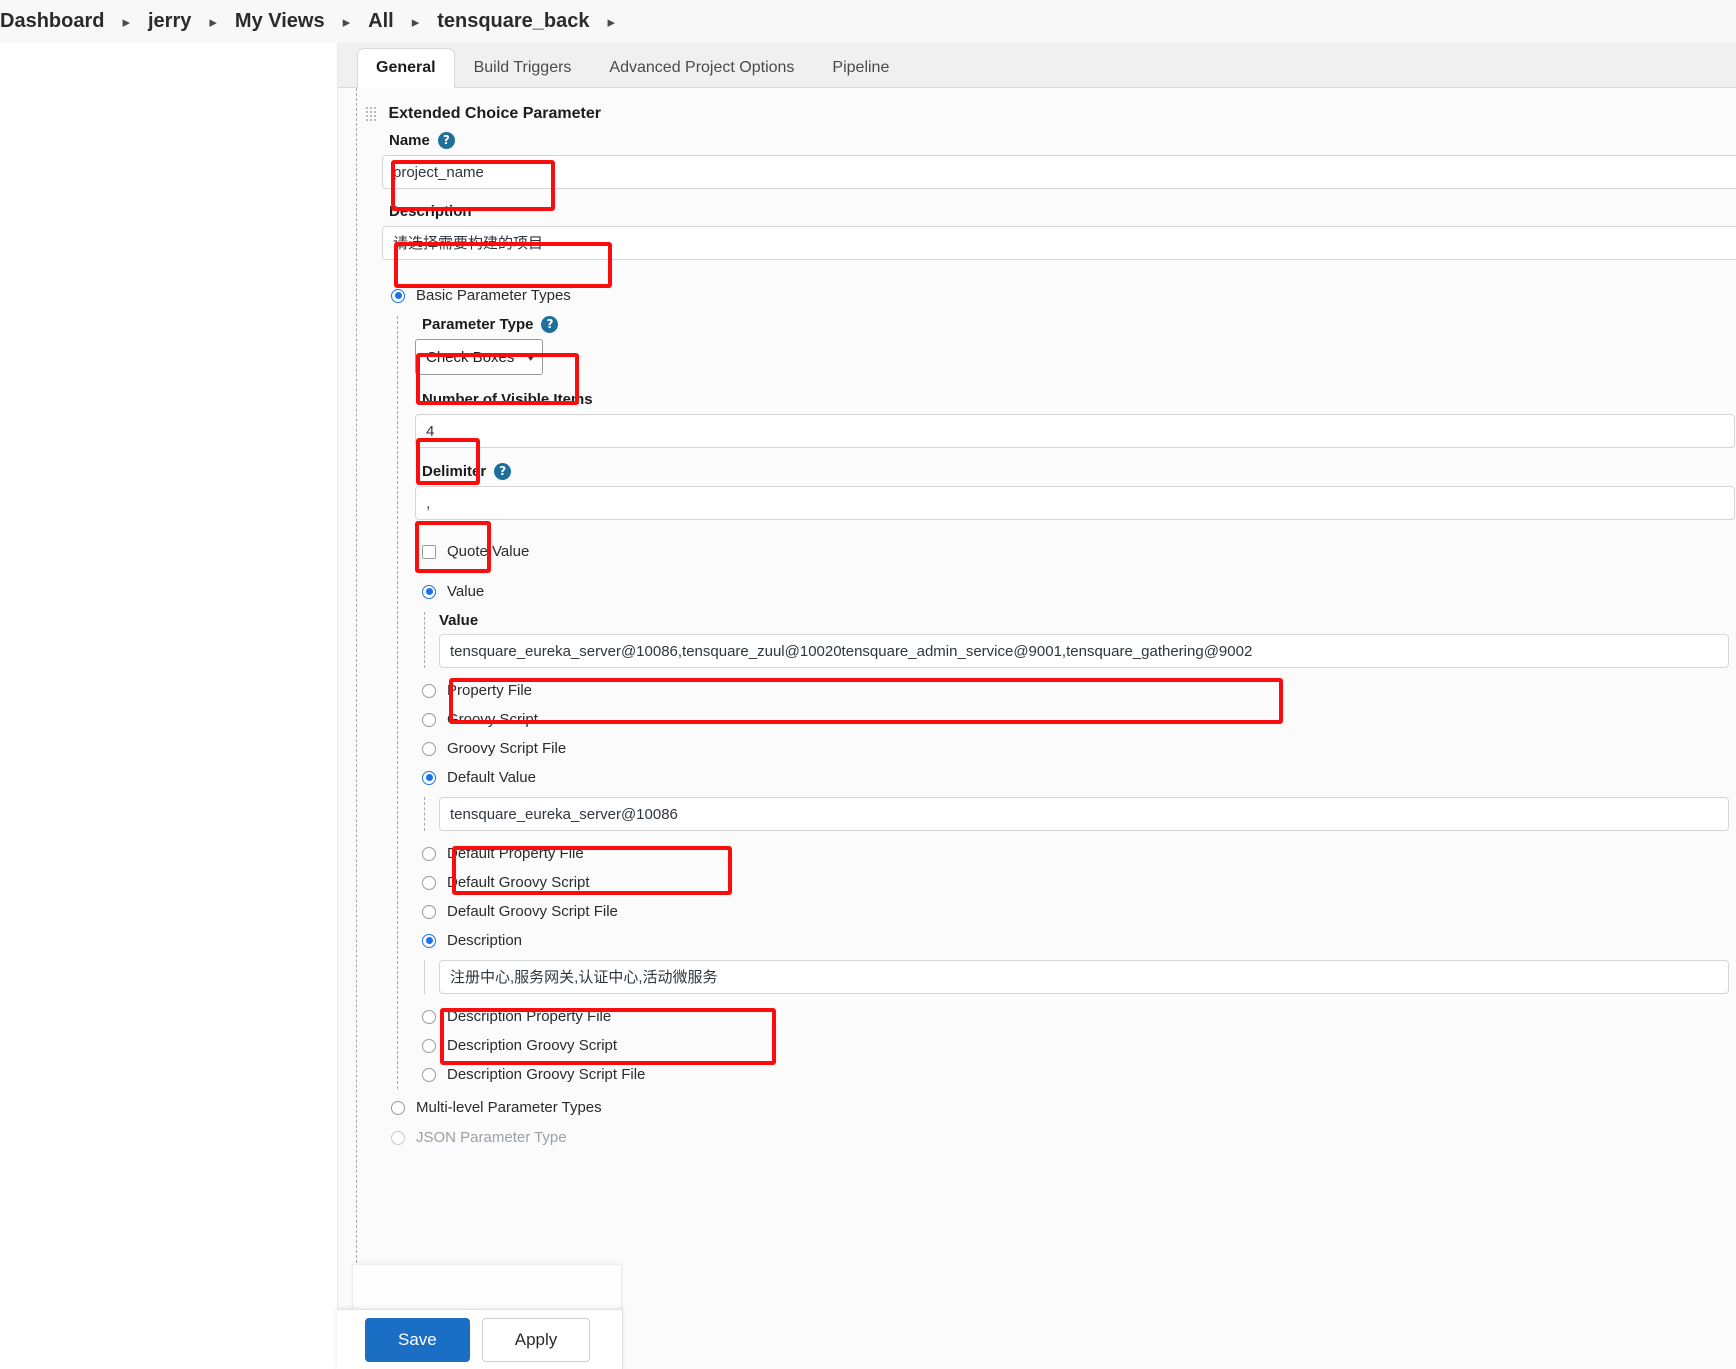 The width and height of the screenshot is (1736, 1369). What do you see at coordinates (1062, 211) in the screenshot?
I see `description-label-row: Description` at bounding box center [1062, 211].